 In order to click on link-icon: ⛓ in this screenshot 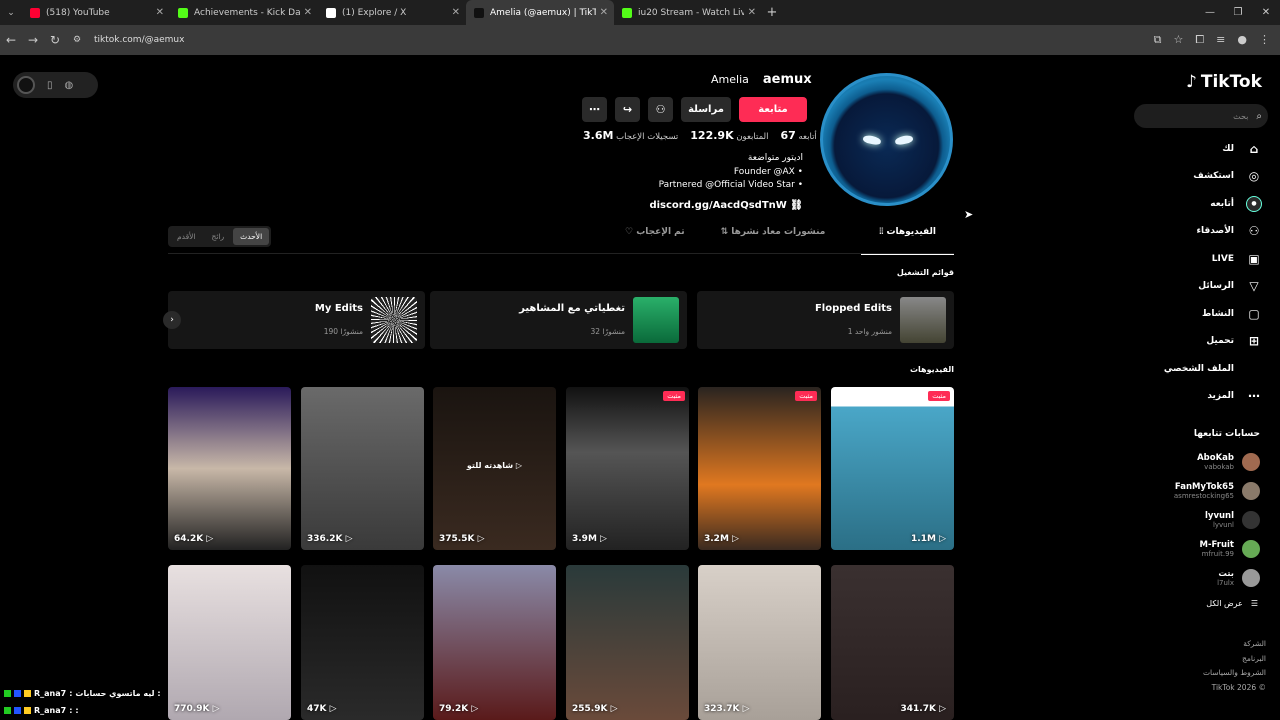, I will do `click(796, 205)`.